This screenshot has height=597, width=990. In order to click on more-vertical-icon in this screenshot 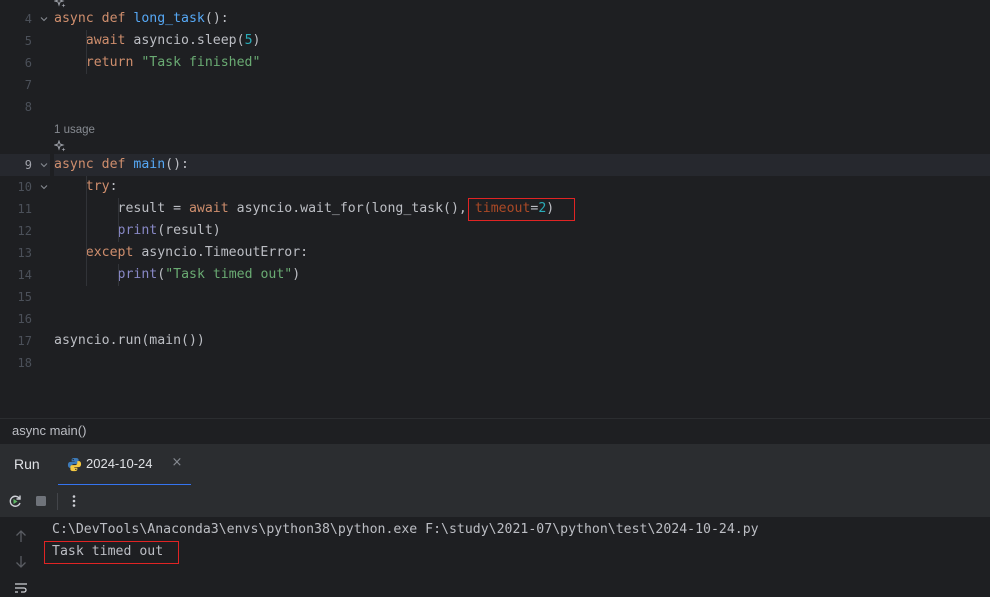, I will do `click(74, 501)`.